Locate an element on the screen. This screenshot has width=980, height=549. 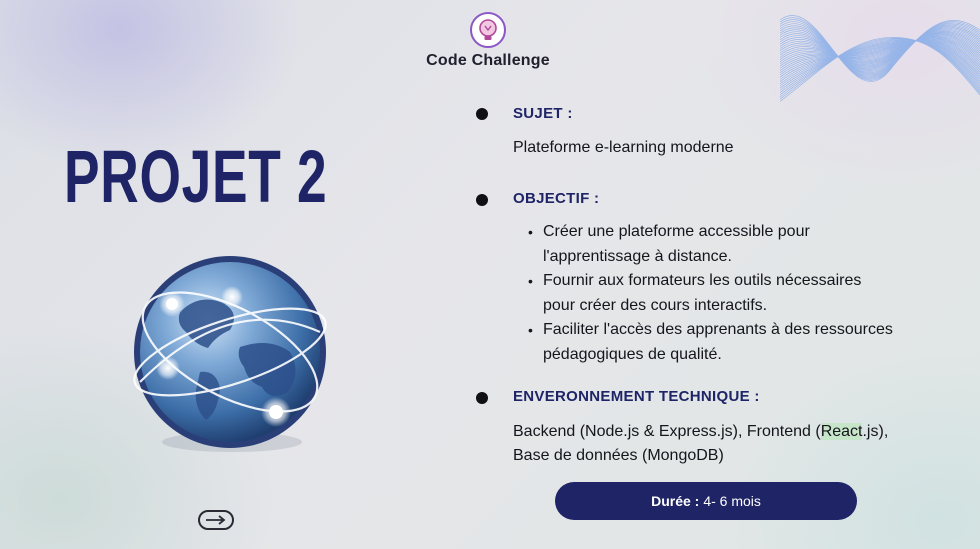
logo-icon is located at coordinates (488, 30).